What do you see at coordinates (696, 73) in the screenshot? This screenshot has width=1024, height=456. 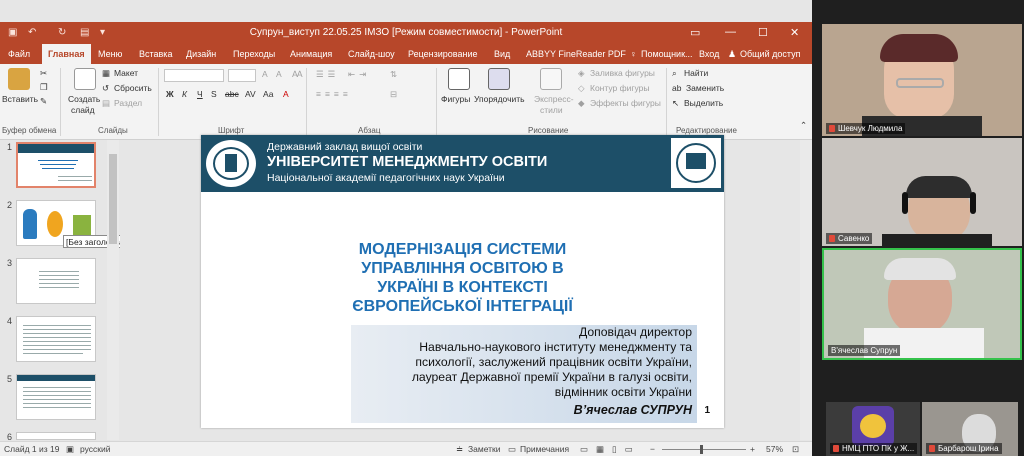 I see `find-button: Найти` at bounding box center [696, 73].